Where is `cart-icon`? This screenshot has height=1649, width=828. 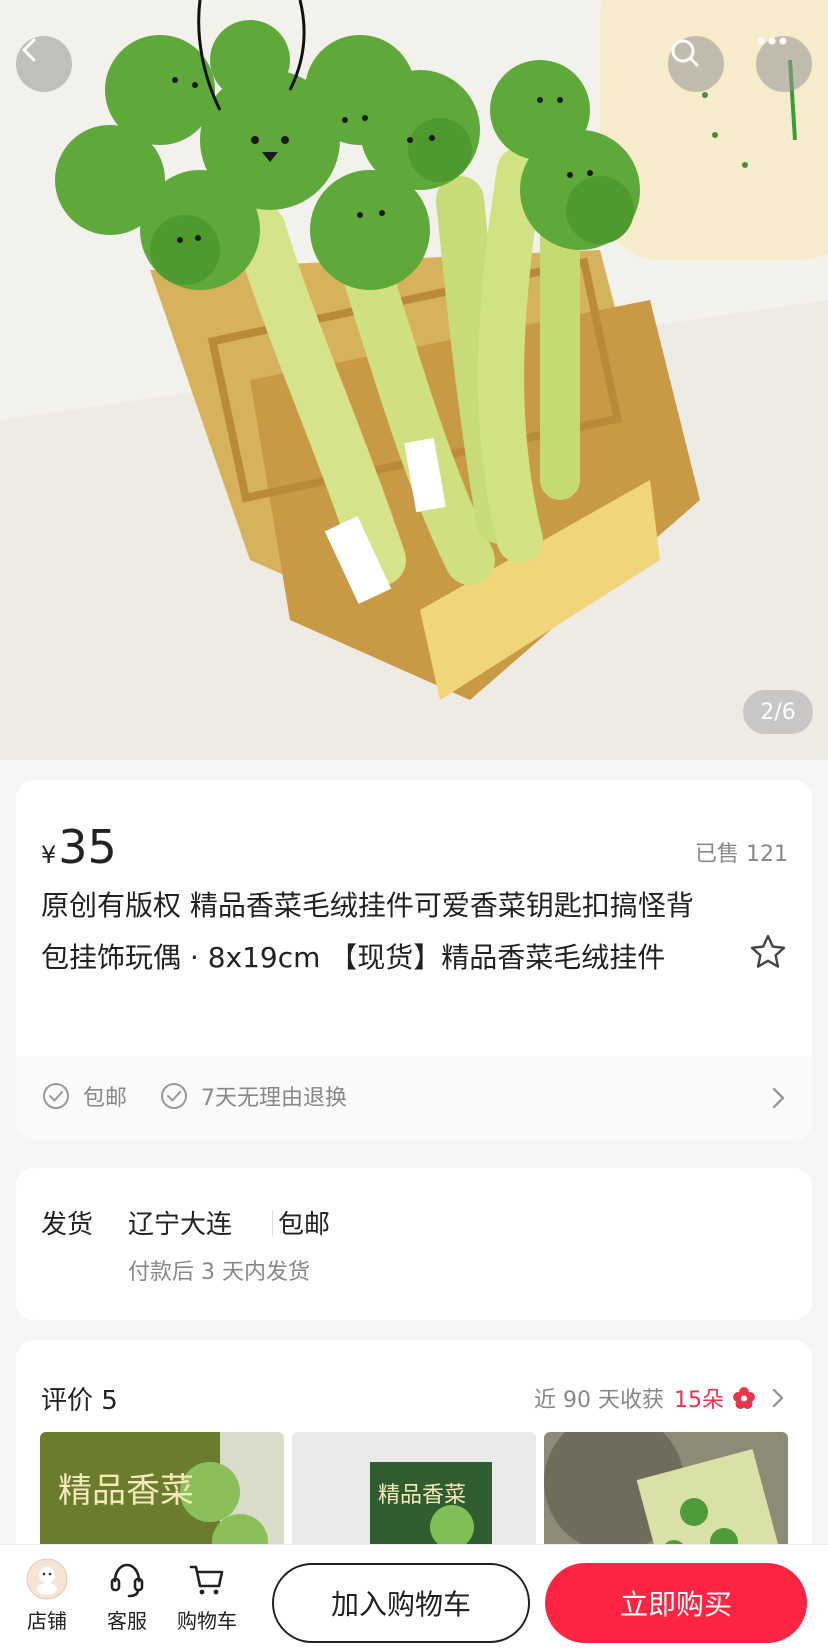 cart-icon is located at coordinates (206, 1580).